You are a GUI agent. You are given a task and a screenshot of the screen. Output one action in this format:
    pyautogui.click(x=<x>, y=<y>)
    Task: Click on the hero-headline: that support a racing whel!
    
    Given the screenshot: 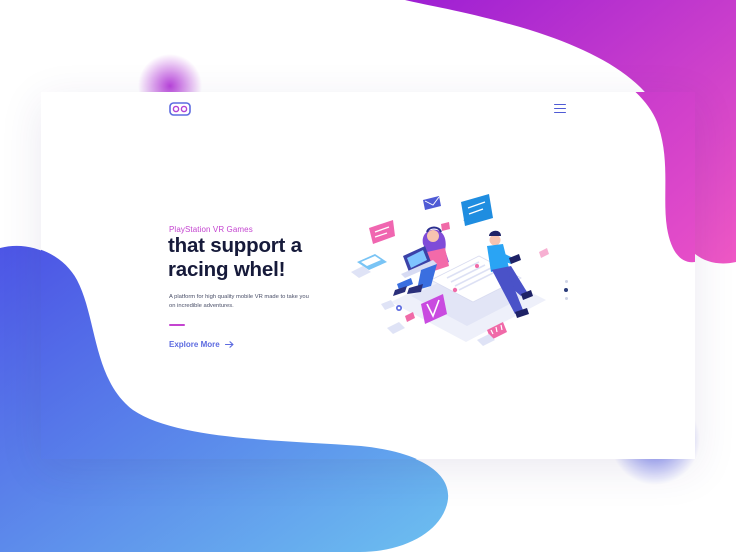 What is the action you would take?
    pyautogui.click(x=268, y=258)
    